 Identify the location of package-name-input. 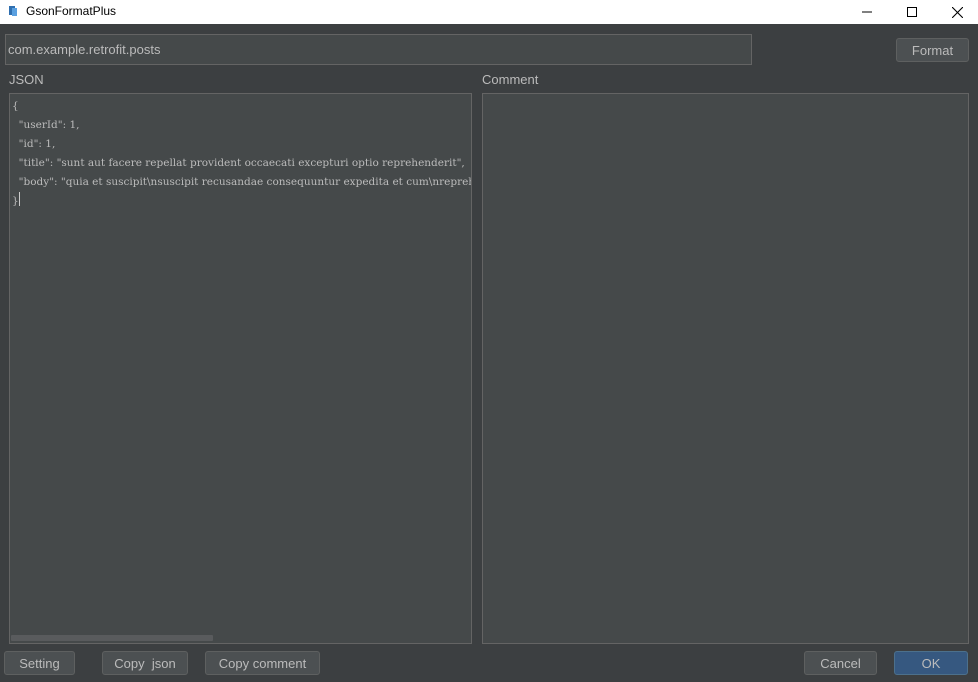
(378, 49).